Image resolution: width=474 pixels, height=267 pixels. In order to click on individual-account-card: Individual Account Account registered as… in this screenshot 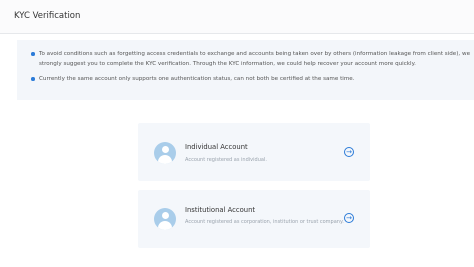, I will do `click(254, 152)`.